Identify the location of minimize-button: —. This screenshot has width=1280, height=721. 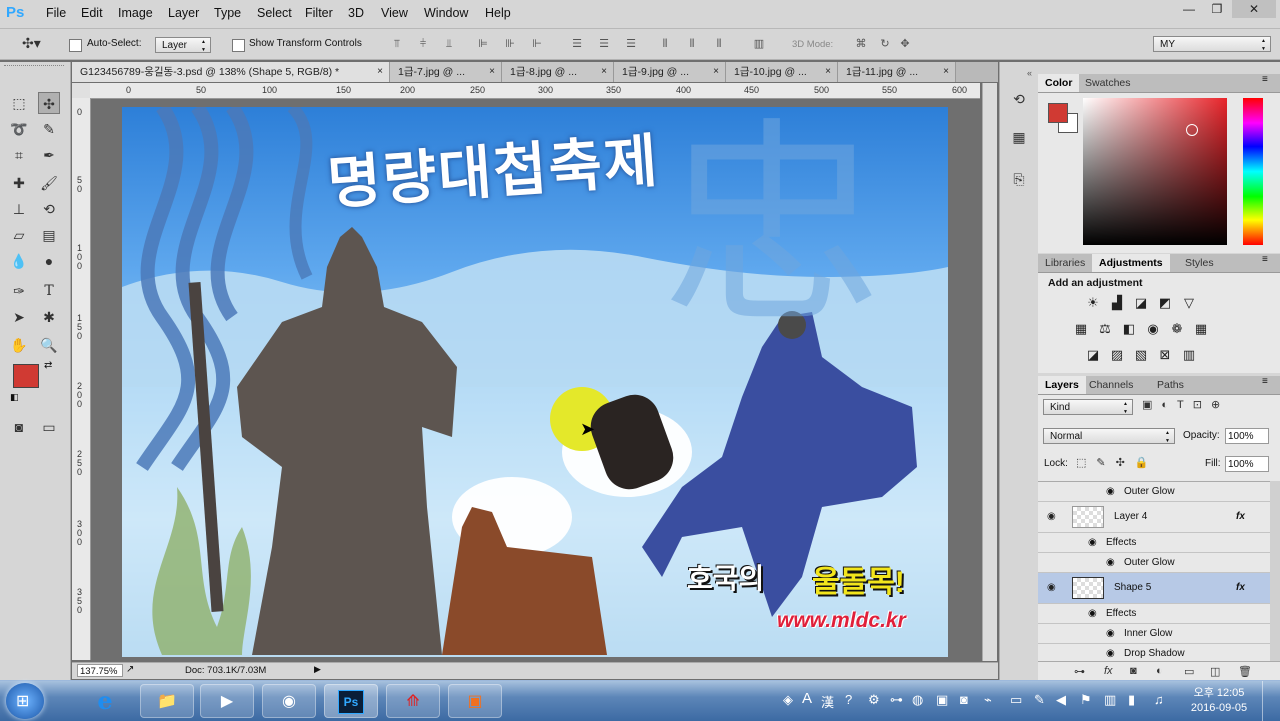
(1189, 9).